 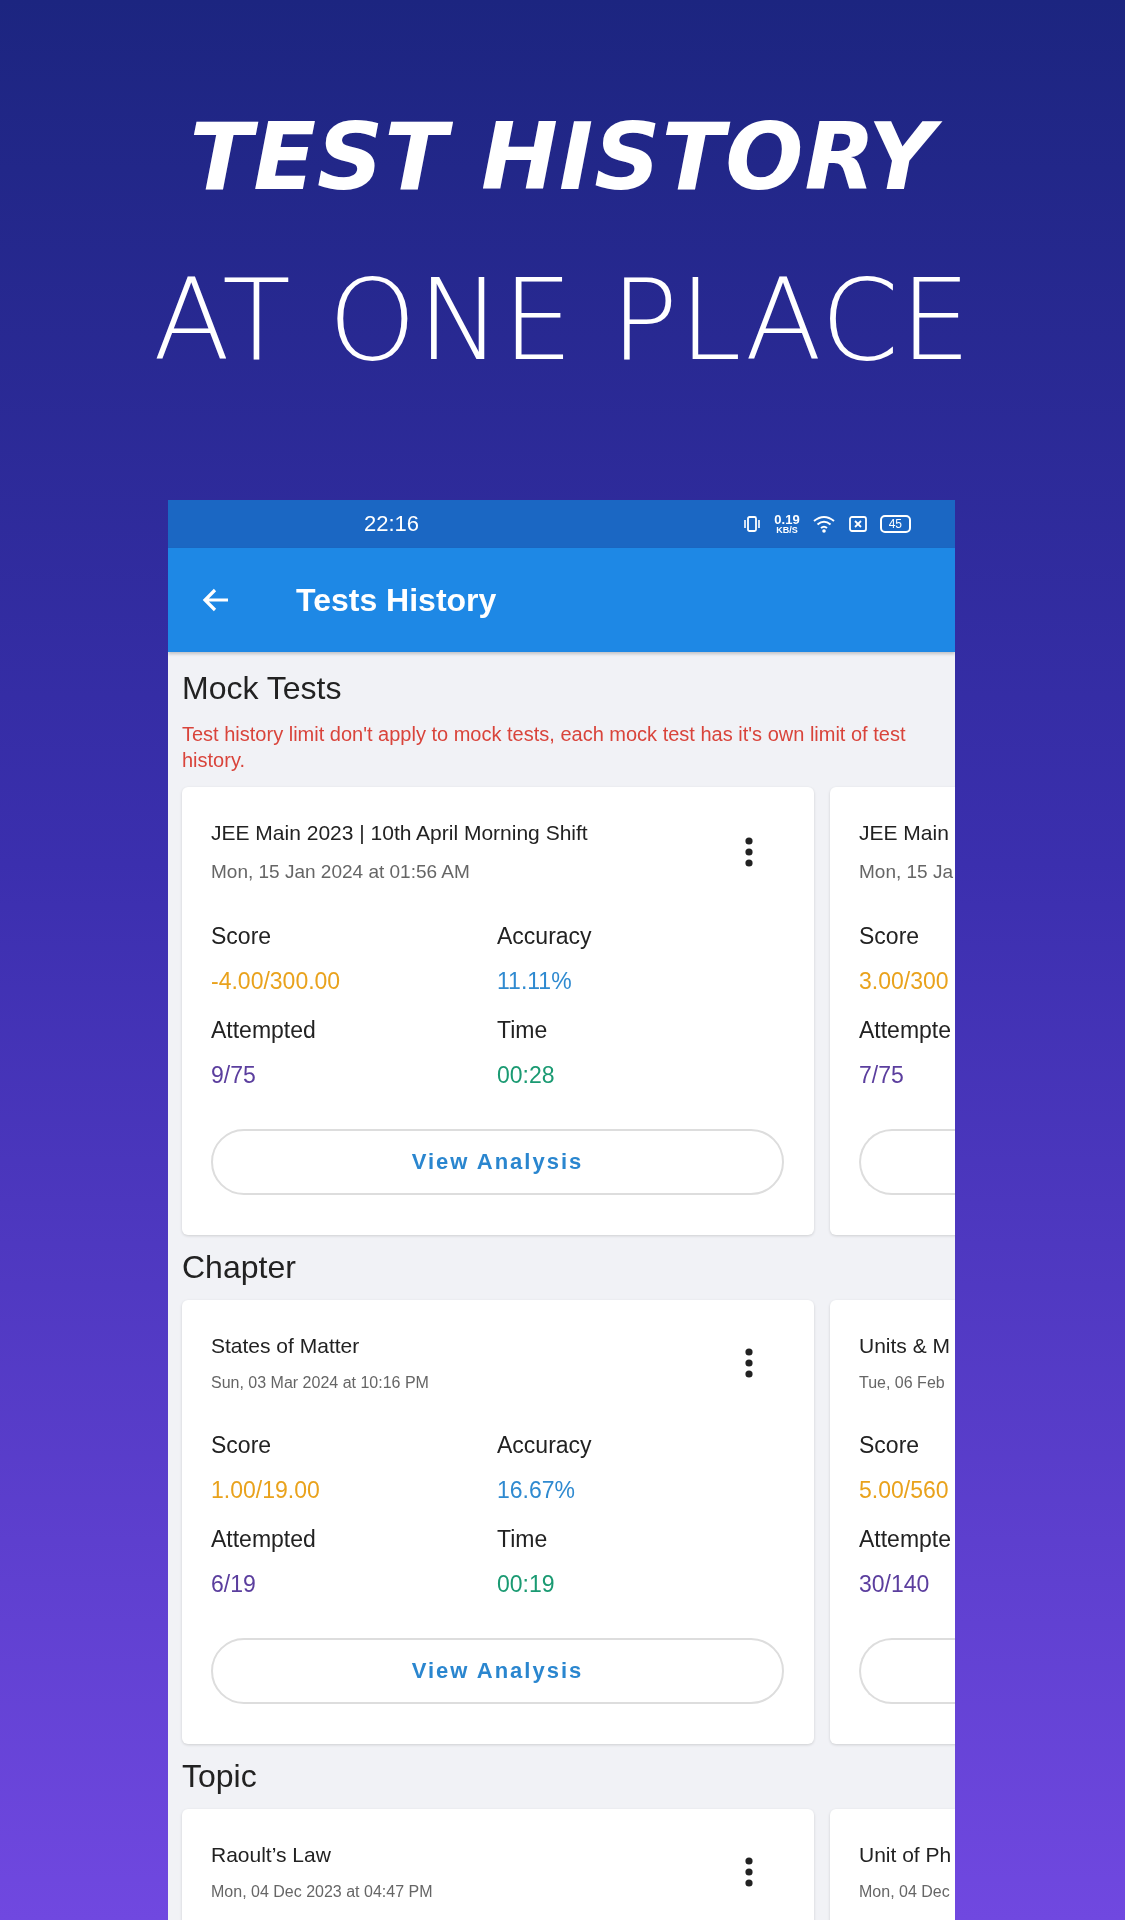 I want to click on test-name: Raoult’s Law, so click(x=271, y=1855).